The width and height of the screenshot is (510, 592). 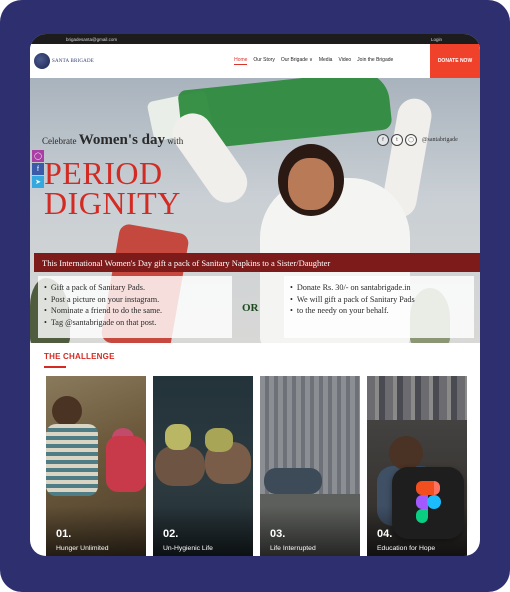 I want to click on list-item: Donate Rs. 30/- on santabrigade.in, so click(x=382, y=288).